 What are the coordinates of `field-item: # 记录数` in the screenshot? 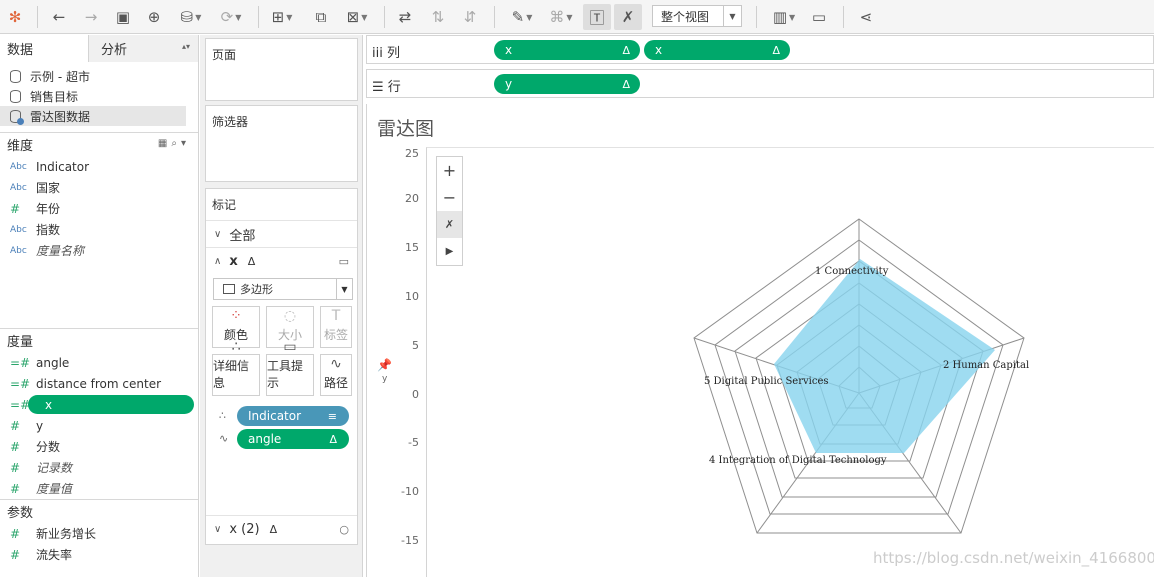 It's located at (99, 467).